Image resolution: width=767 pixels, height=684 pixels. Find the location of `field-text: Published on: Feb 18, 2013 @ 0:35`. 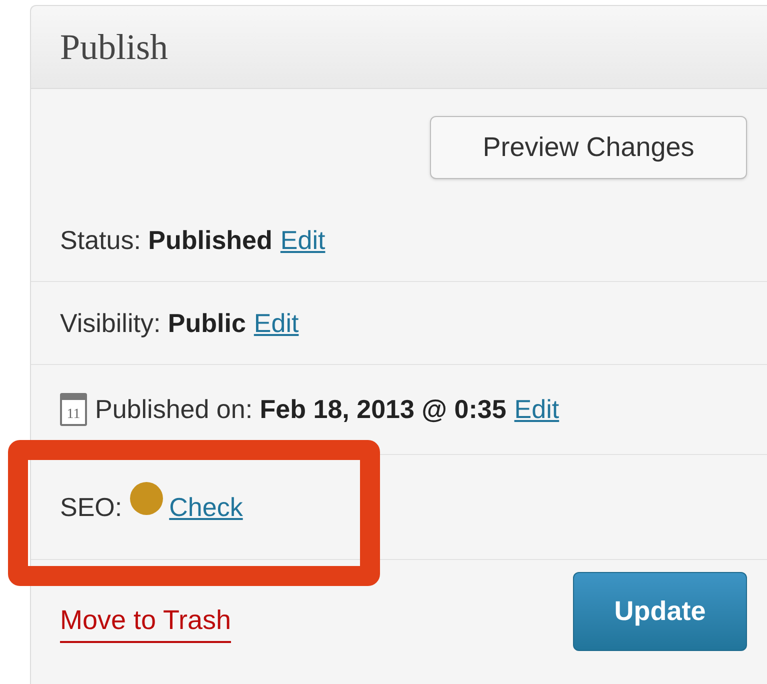

field-text: Published on: Feb 18, 2013 @ 0:35 is located at coordinates (300, 409).